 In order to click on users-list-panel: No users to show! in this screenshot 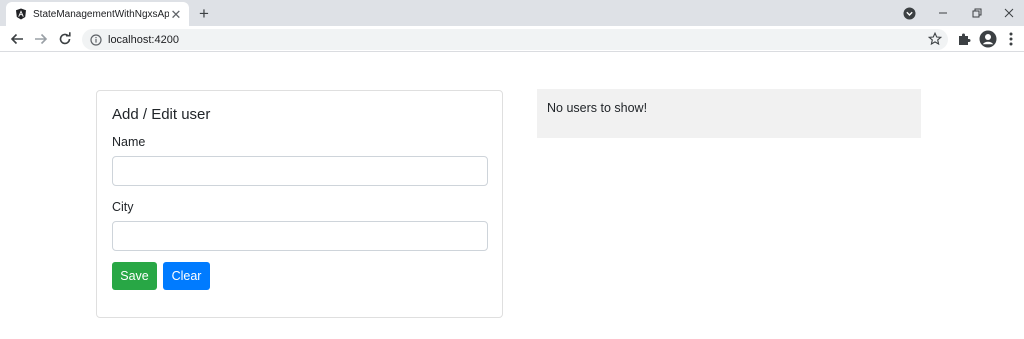, I will do `click(729, 113)`.